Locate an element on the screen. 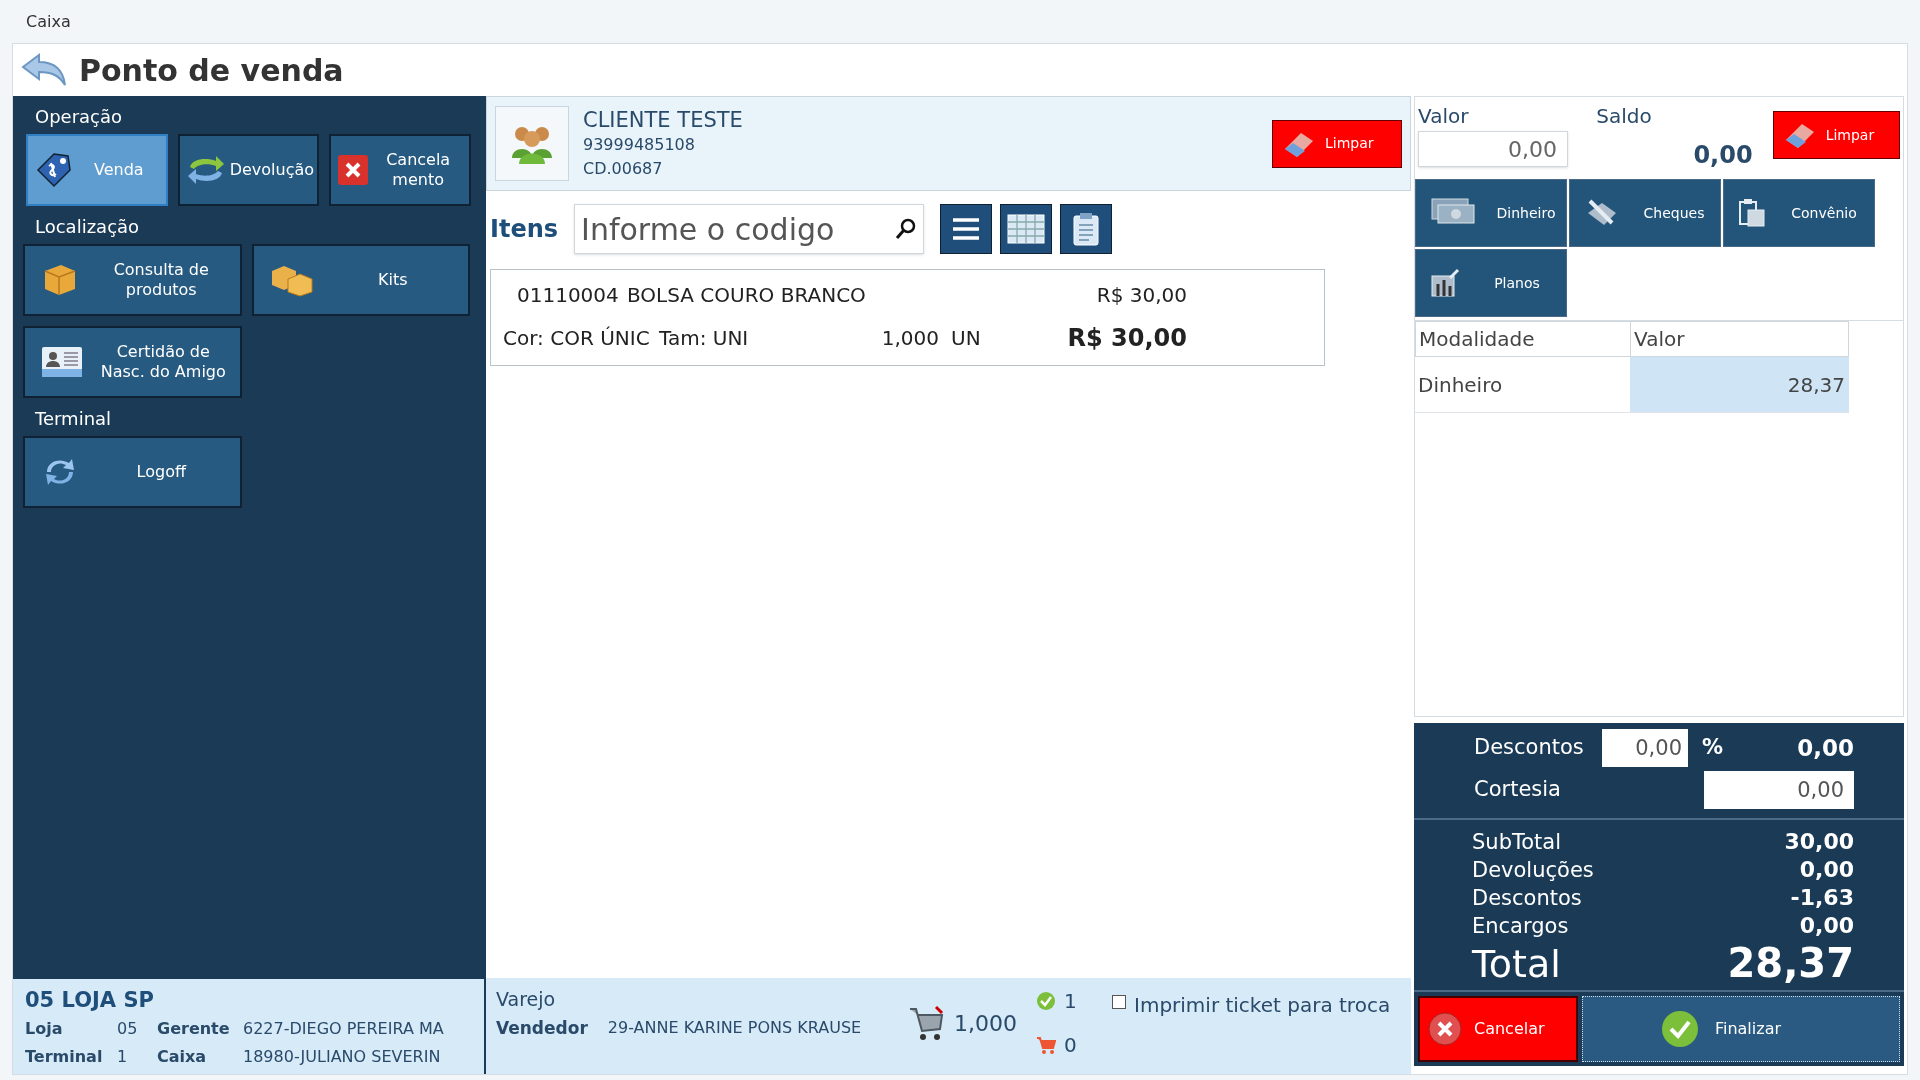 The image size is (1920, 1080). customer-code: CD.00687 is located at coordinates (623, 168).